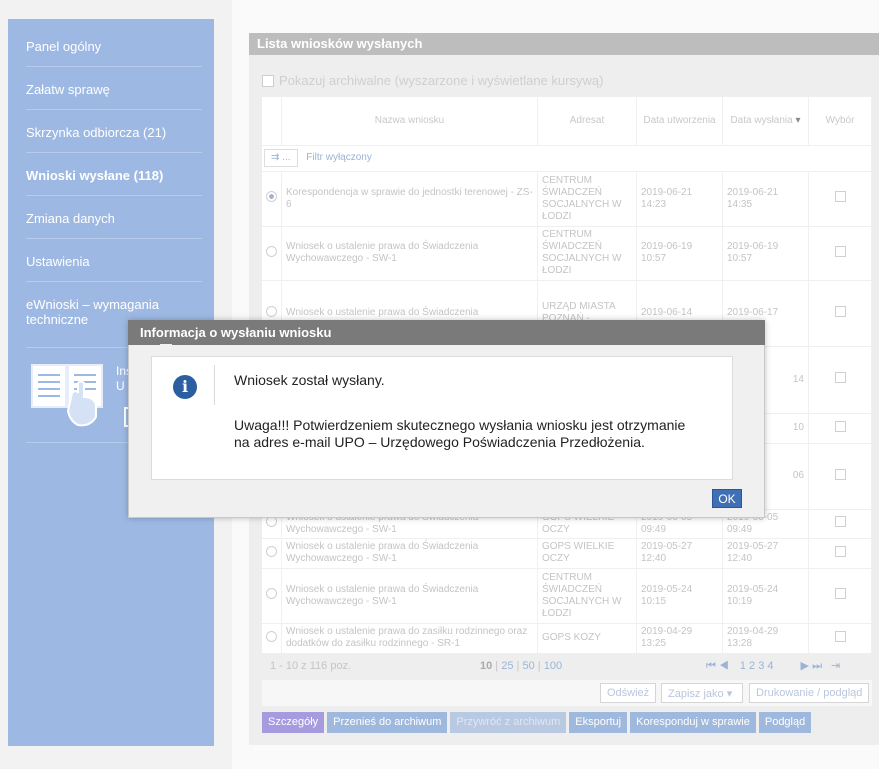 This screenshot has height=769, width=879. What do you see at coordinates (567, 157) in the screenshot?
I see `filter-row: ⇉ ... Filtr wyłączony` at bounding box center [567, 157].